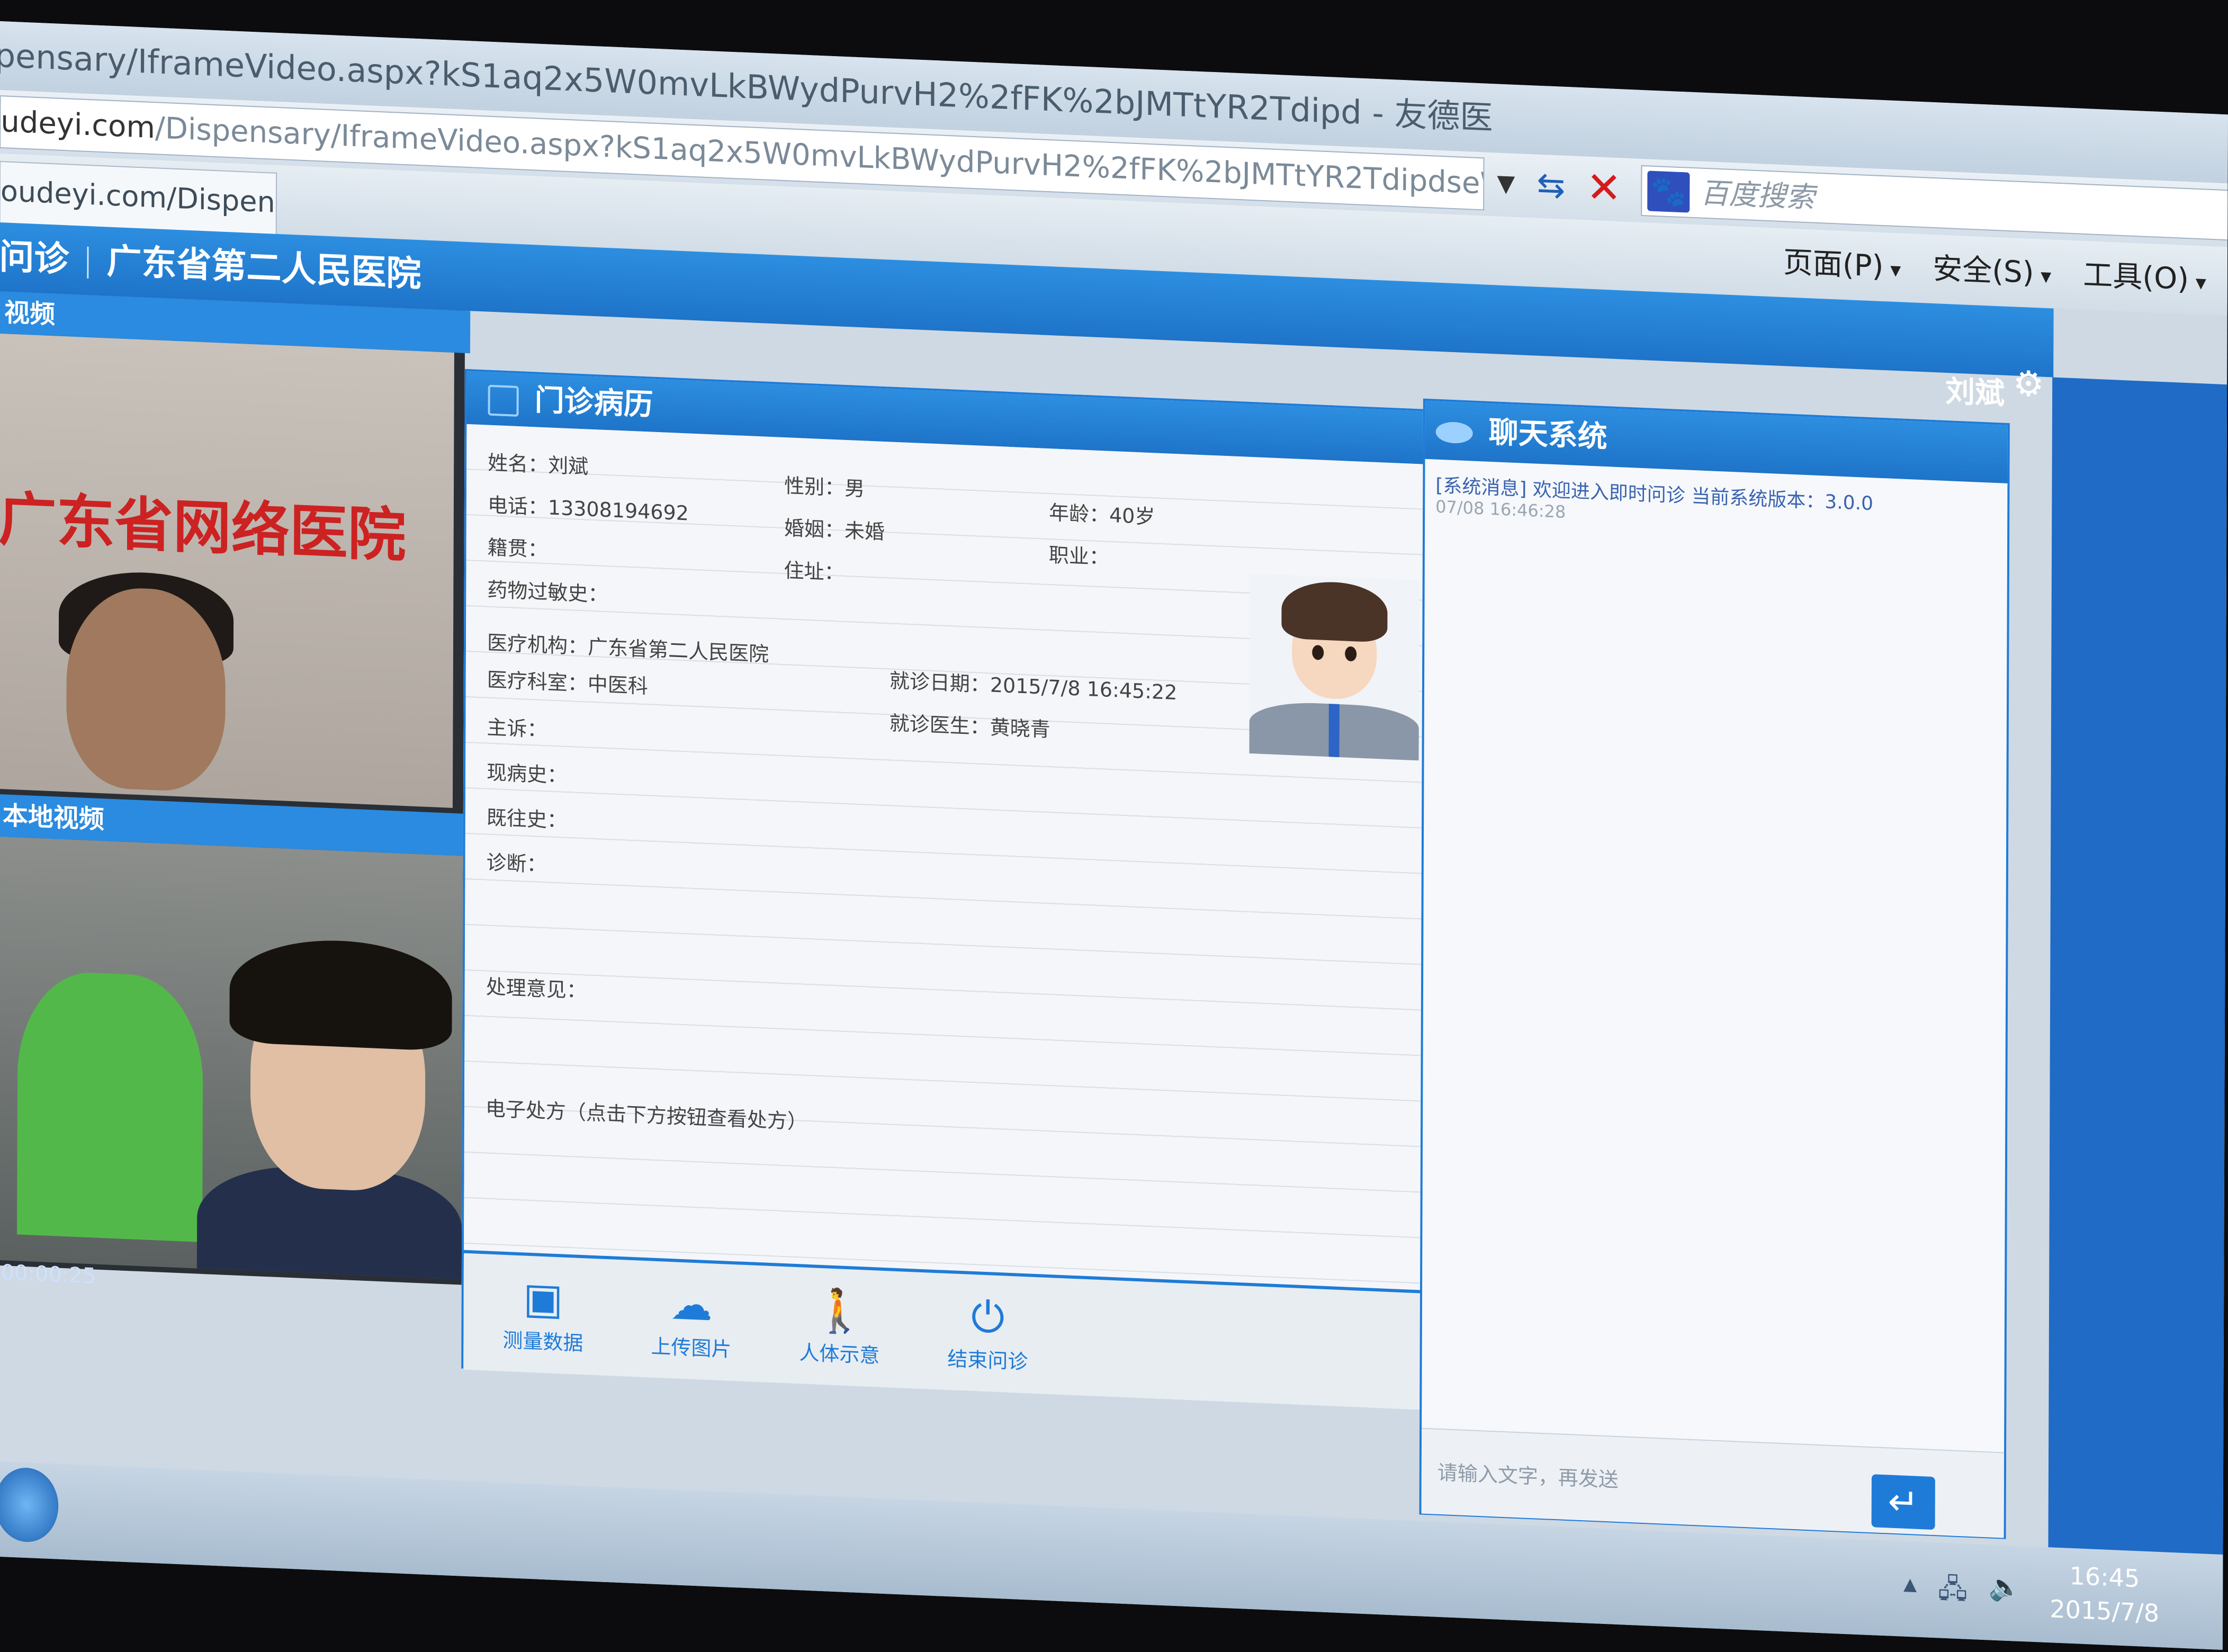 Image resolution: width=2228 pixels, height=1652 pixels. Describe the element at coordinates (1603, 188) in the screenshot. I see `stop-icon: ✕` at that location.